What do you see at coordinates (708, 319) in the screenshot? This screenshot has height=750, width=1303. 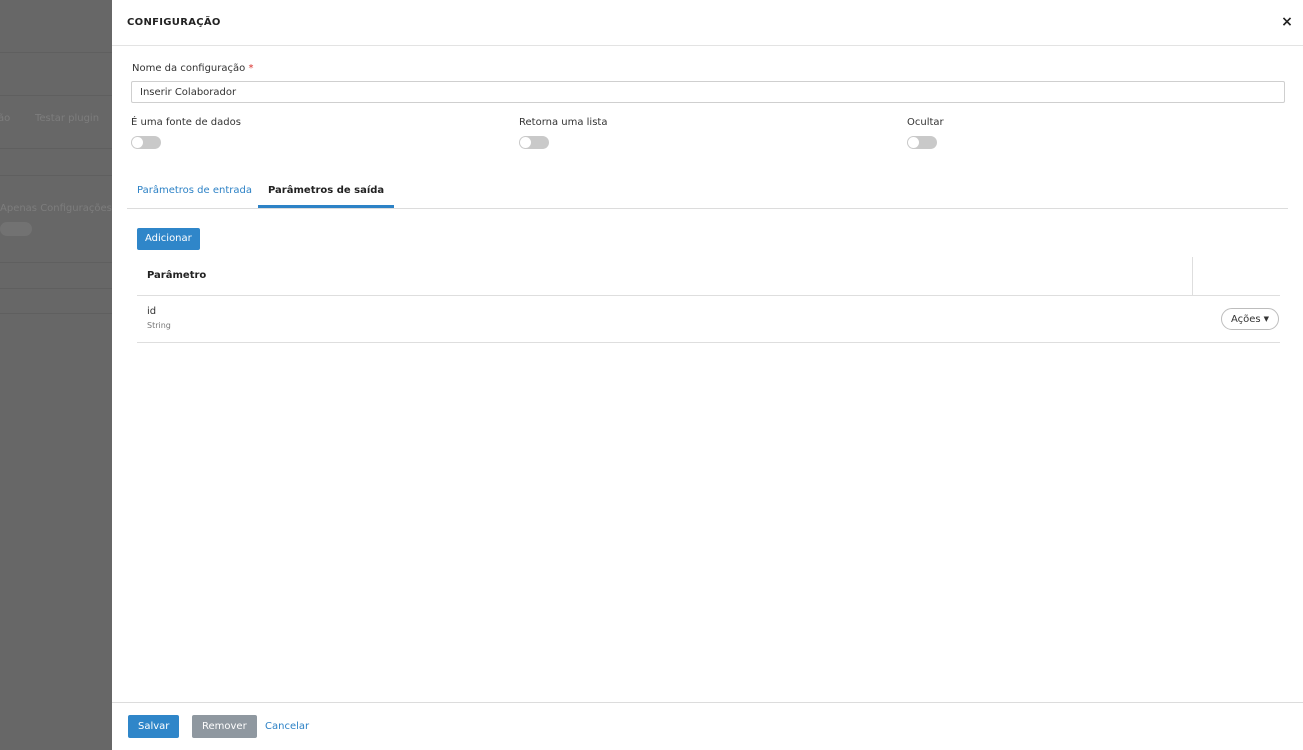 I see `table-row: id String Ações ▼` at bounding box center [708, 319].